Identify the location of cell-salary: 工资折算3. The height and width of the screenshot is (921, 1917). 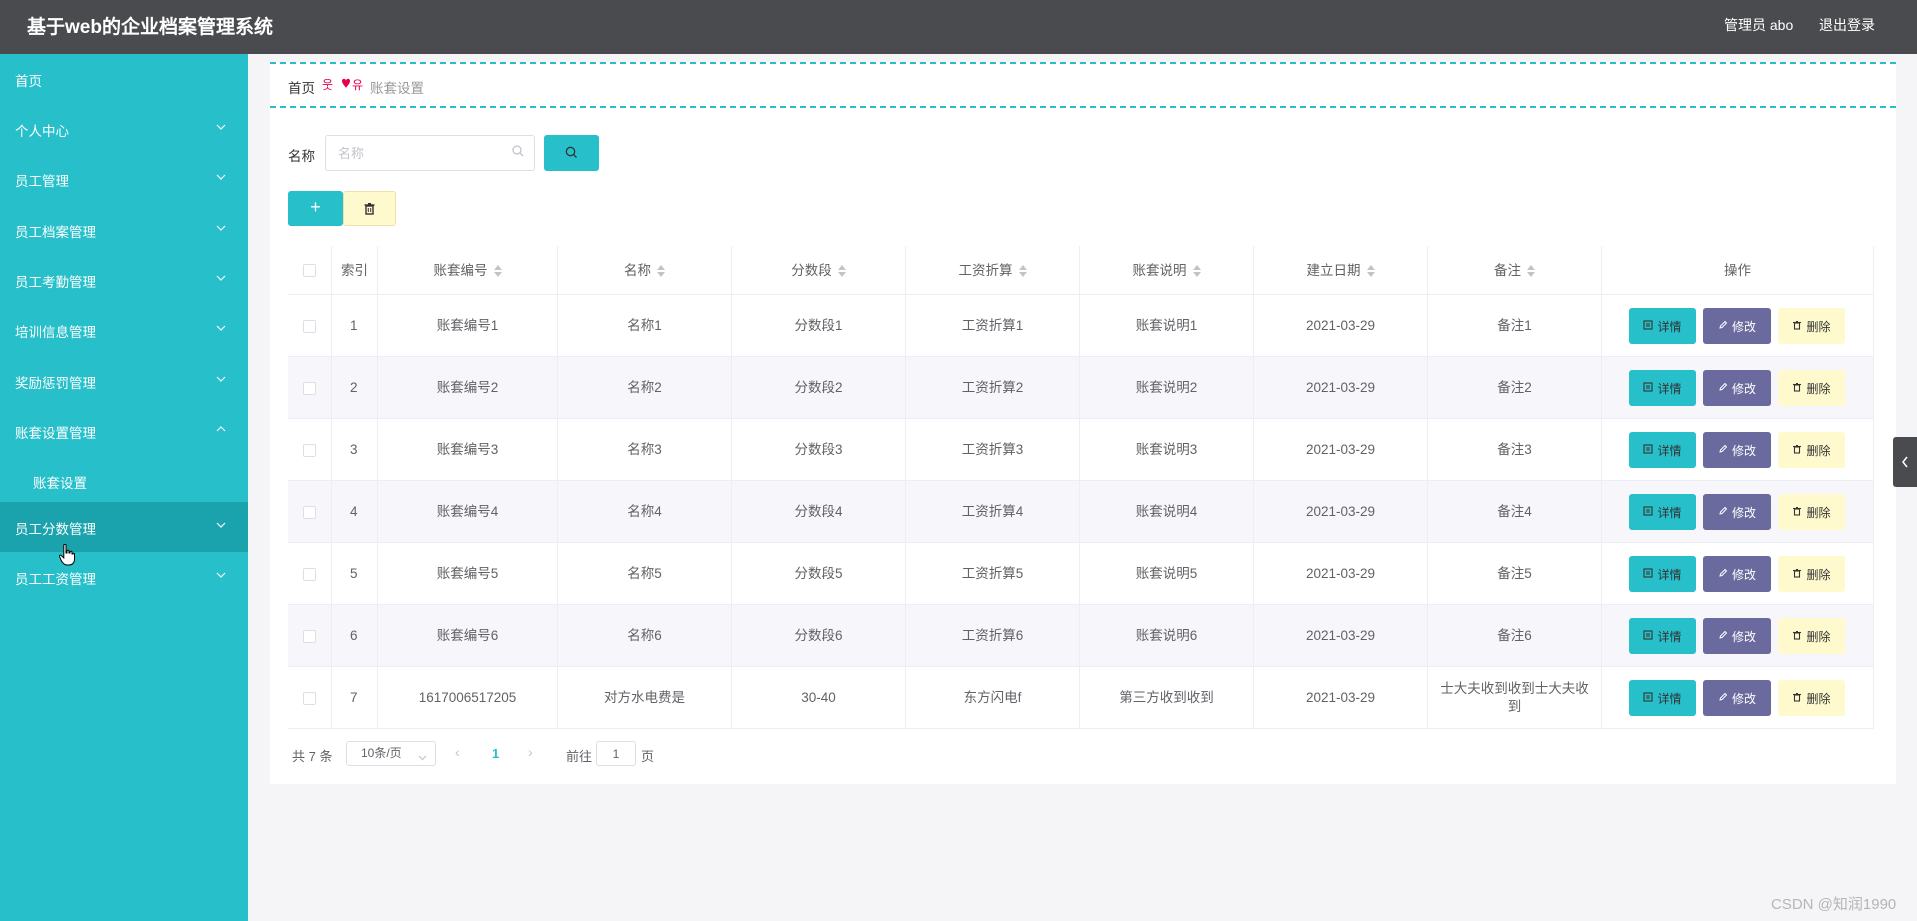
(993, 450).